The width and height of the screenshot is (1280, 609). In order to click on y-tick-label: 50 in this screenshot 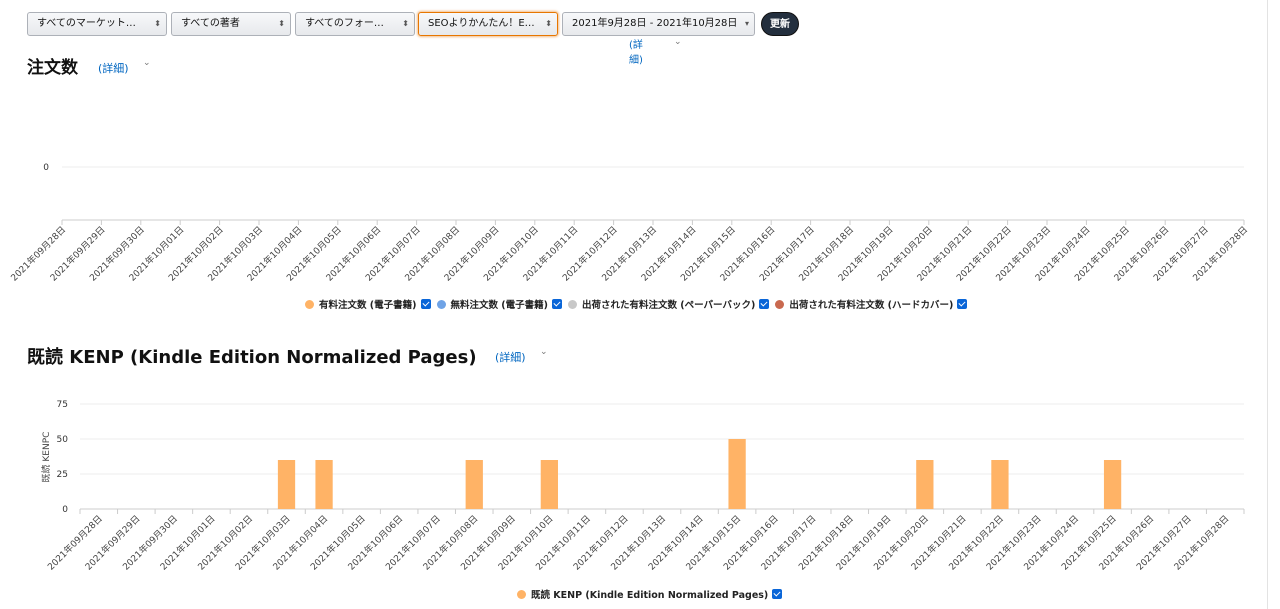, I will do `click(63, 440)`.